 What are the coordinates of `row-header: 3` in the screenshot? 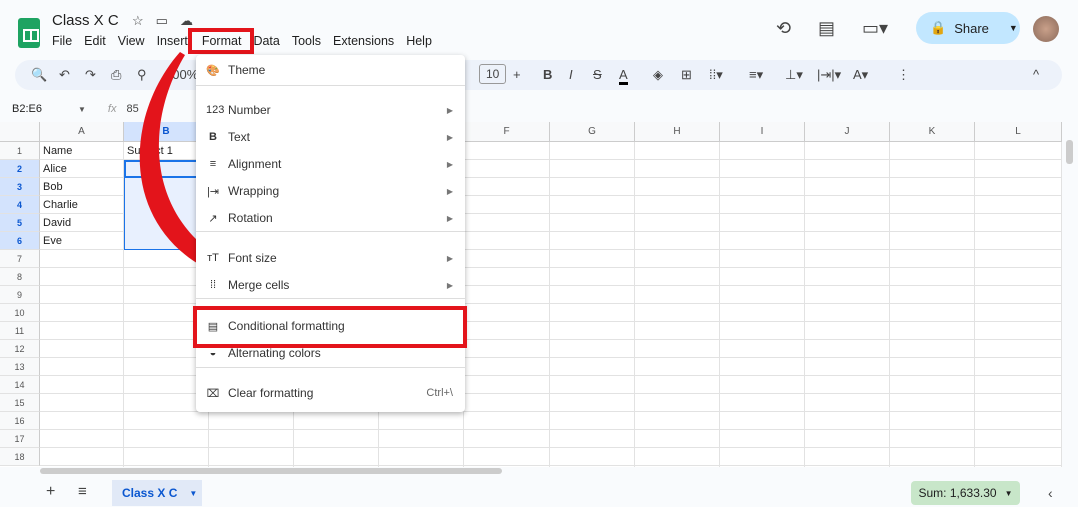 It's located at (20, 187).